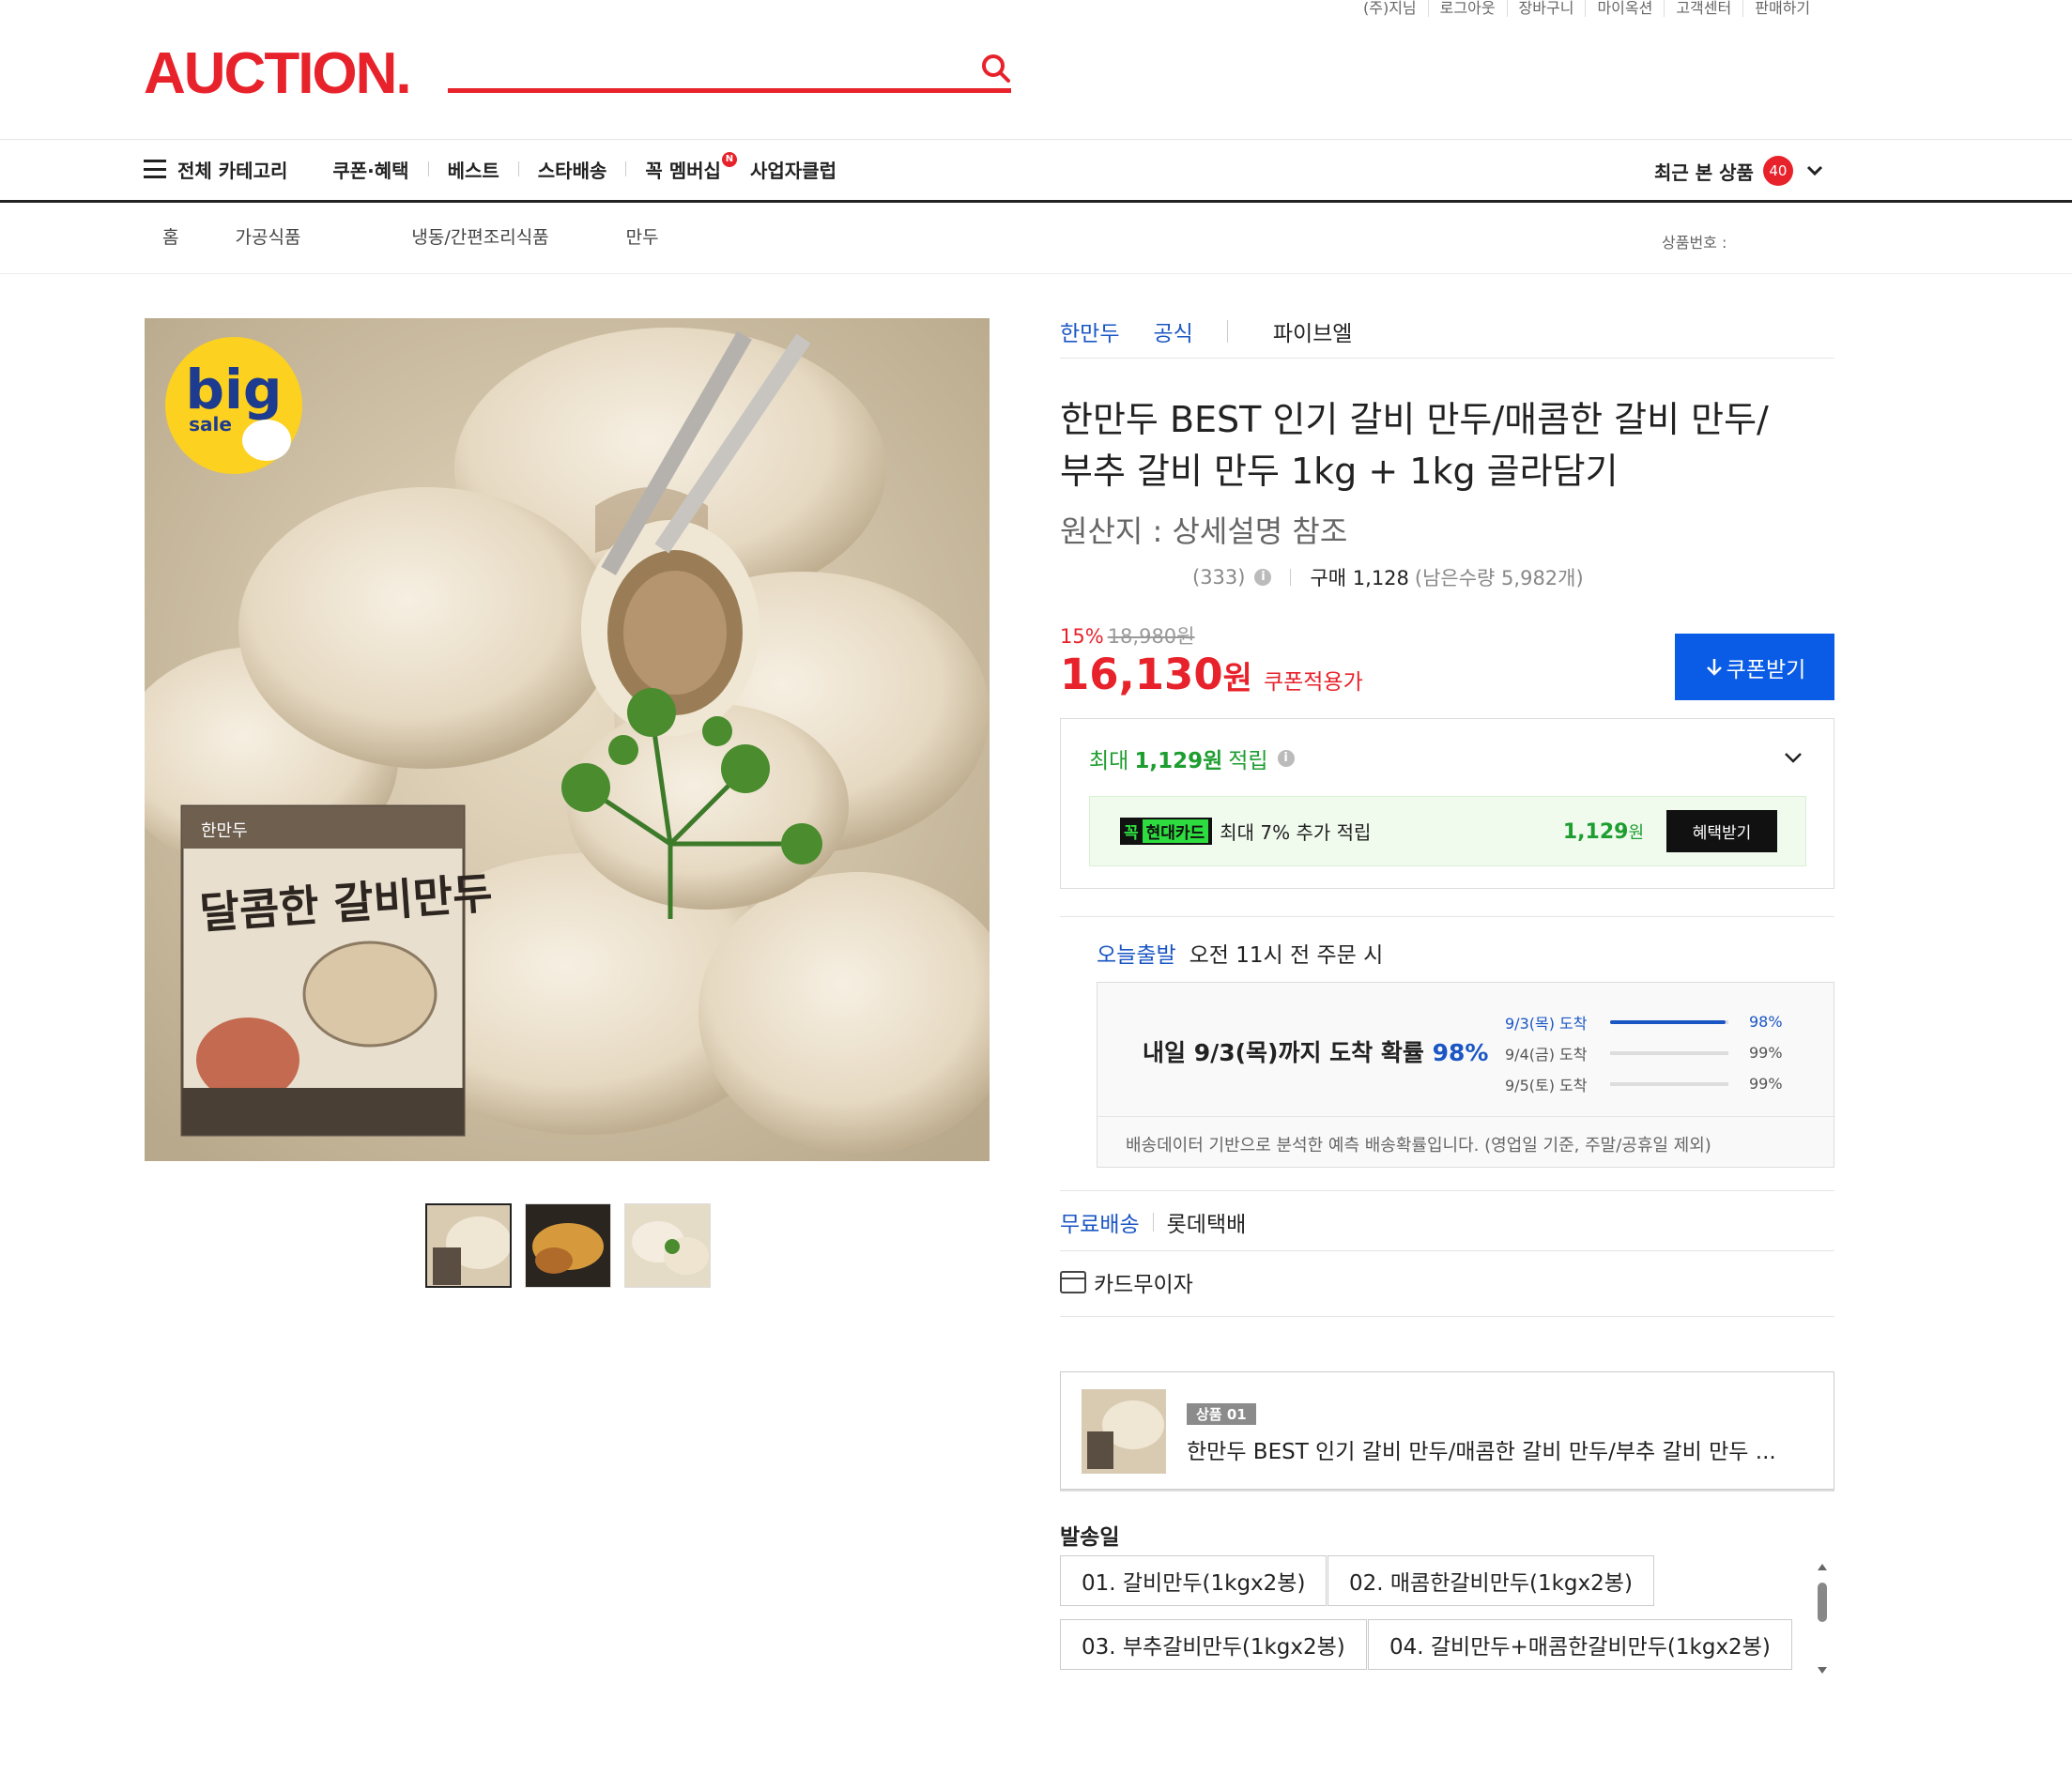 This screenshot has height=1775, width=2072. What do you see at coordinates (1644, 1084) in the screenshot?
I see `arrival-row: 9/5(토) 도착 99%` at bounding box center [1644, 1084].